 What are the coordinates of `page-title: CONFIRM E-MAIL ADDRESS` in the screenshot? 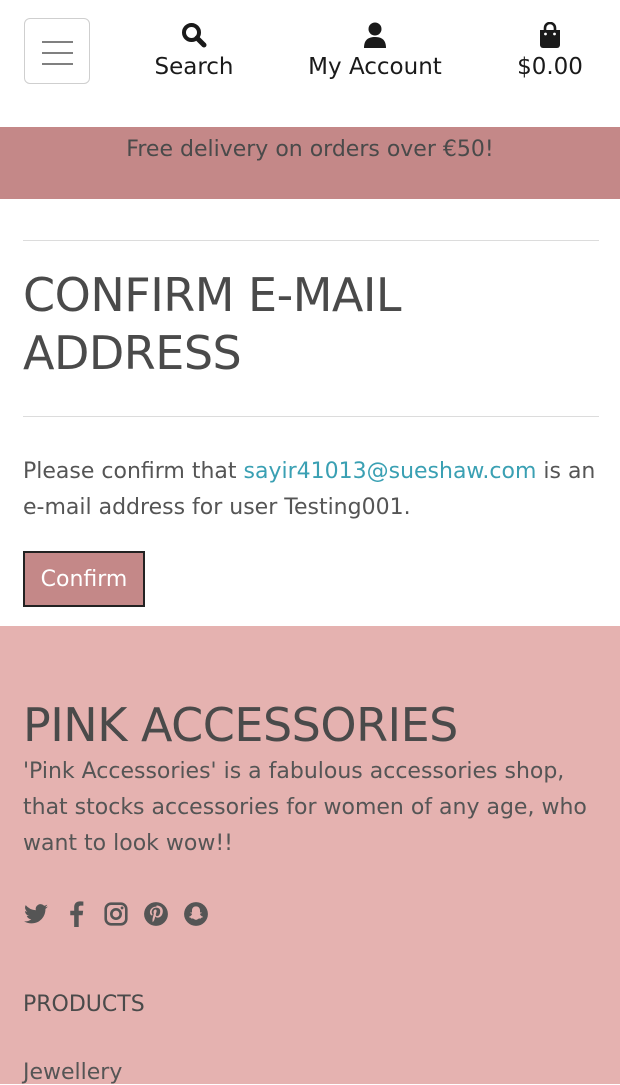 It's located at (212, 324).